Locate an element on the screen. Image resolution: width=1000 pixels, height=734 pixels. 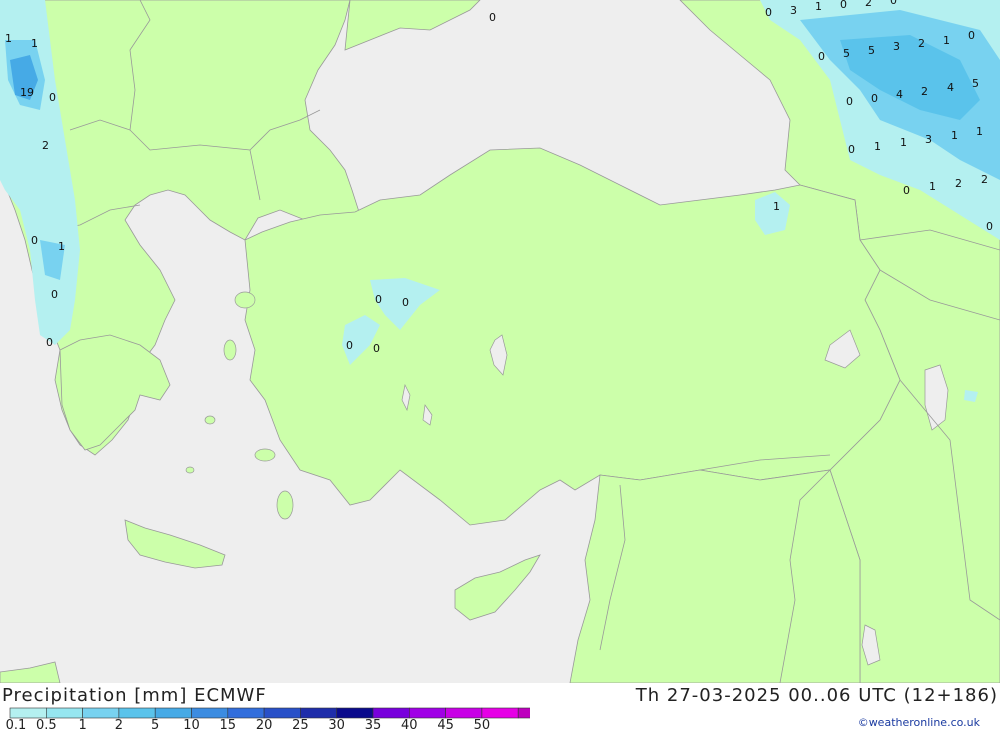
legend-tick-label: 10 is located at coordinates (191, 725).